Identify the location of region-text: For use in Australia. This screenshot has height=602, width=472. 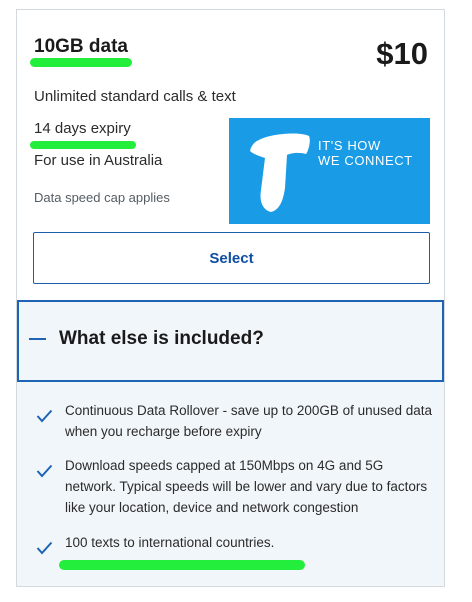
(98, 160).